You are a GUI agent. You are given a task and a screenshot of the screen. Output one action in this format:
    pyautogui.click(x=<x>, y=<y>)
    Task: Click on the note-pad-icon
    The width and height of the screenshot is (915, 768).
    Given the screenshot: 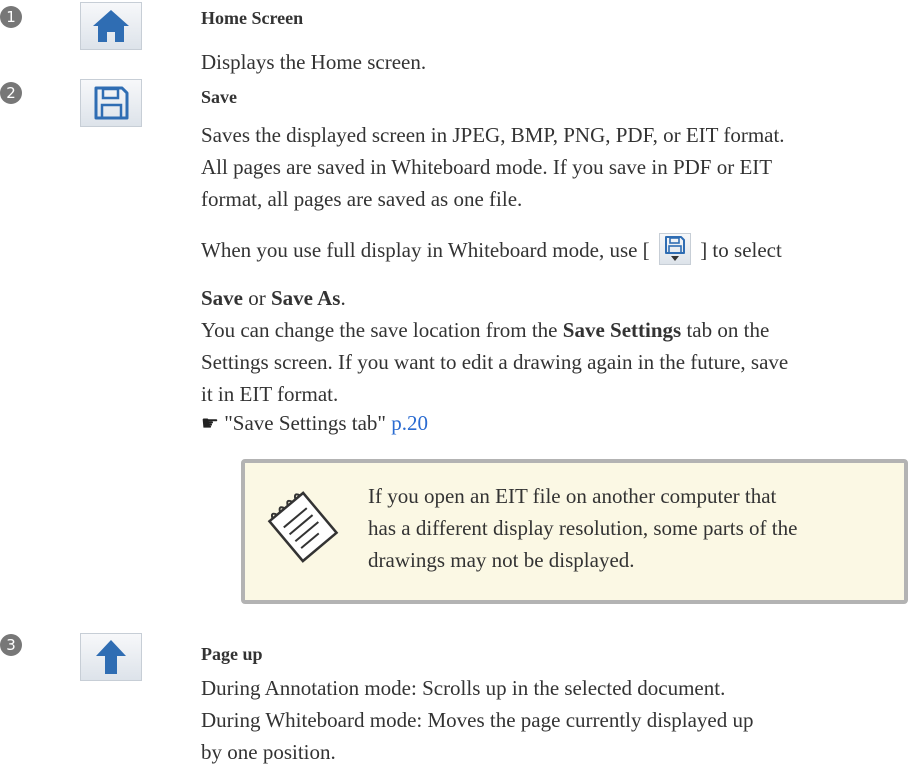 What is the action you would take?
    pyautogui.click(x=303, y=527)
    